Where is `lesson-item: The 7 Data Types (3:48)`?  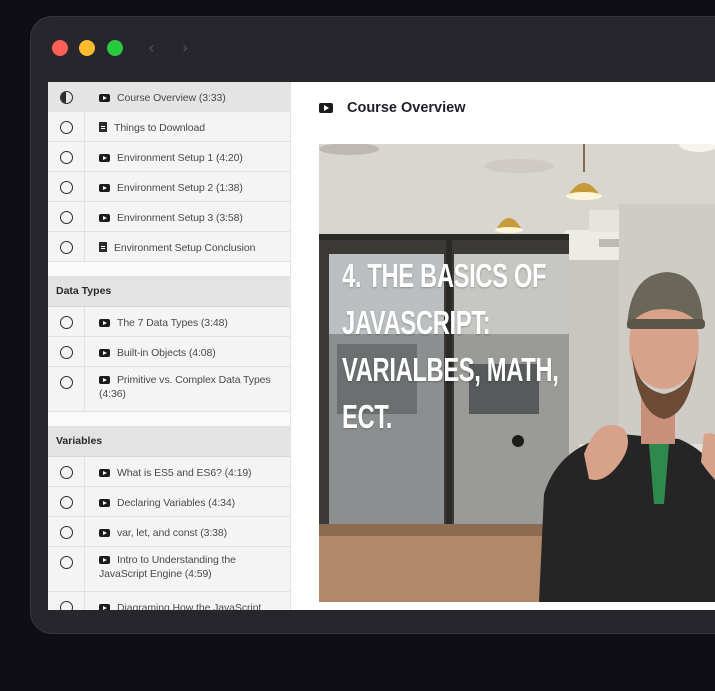
lesson-item: The 7 Data Types (3:48) is located at coordinates (169, 322).